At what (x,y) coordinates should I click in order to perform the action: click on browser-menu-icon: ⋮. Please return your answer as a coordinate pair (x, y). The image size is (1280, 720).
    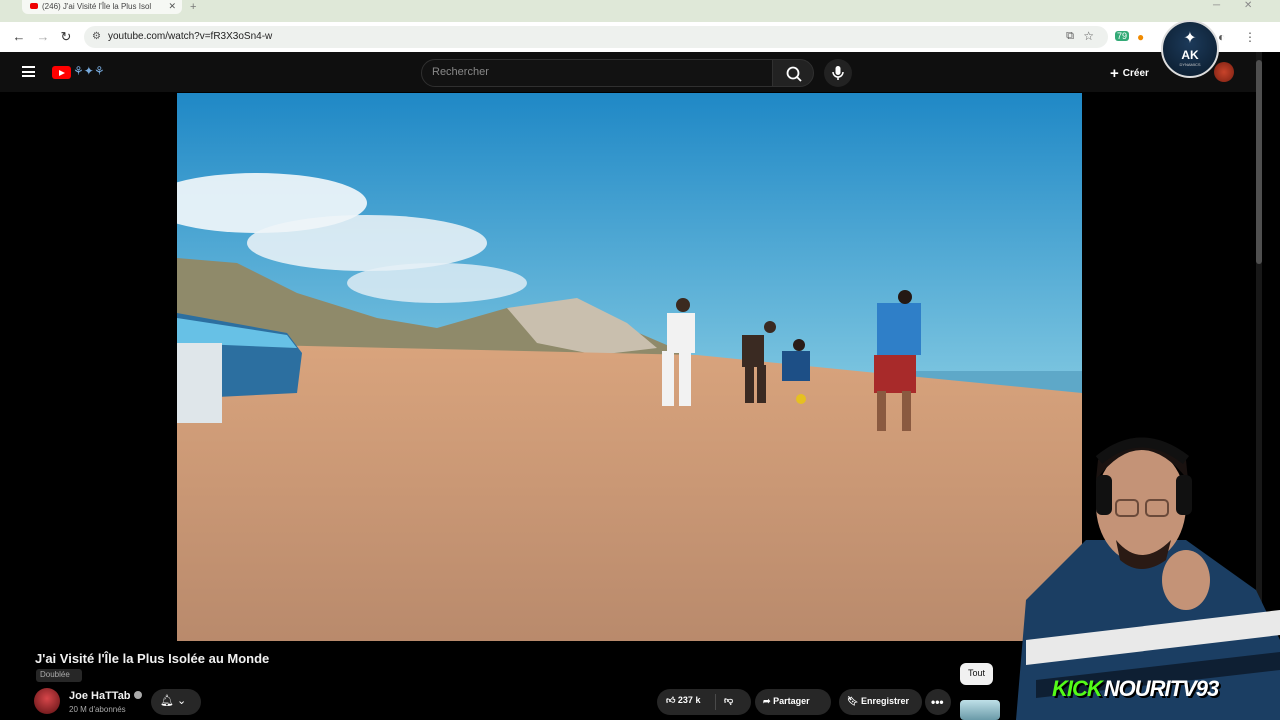
    Looking at the image, I should click on (1250, 37).